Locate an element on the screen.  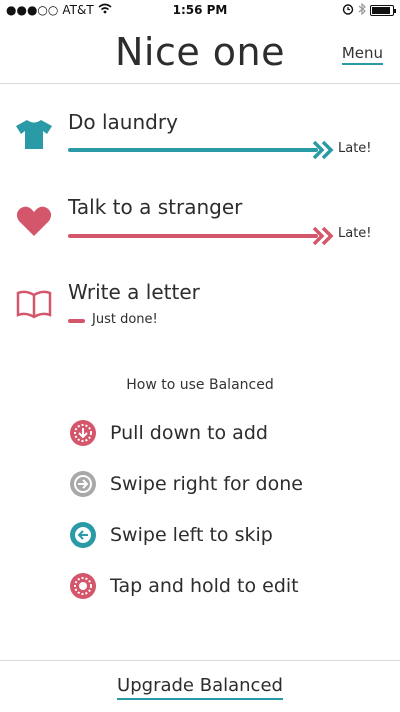
arrow-left-icon is located at coordinates (83, 535).